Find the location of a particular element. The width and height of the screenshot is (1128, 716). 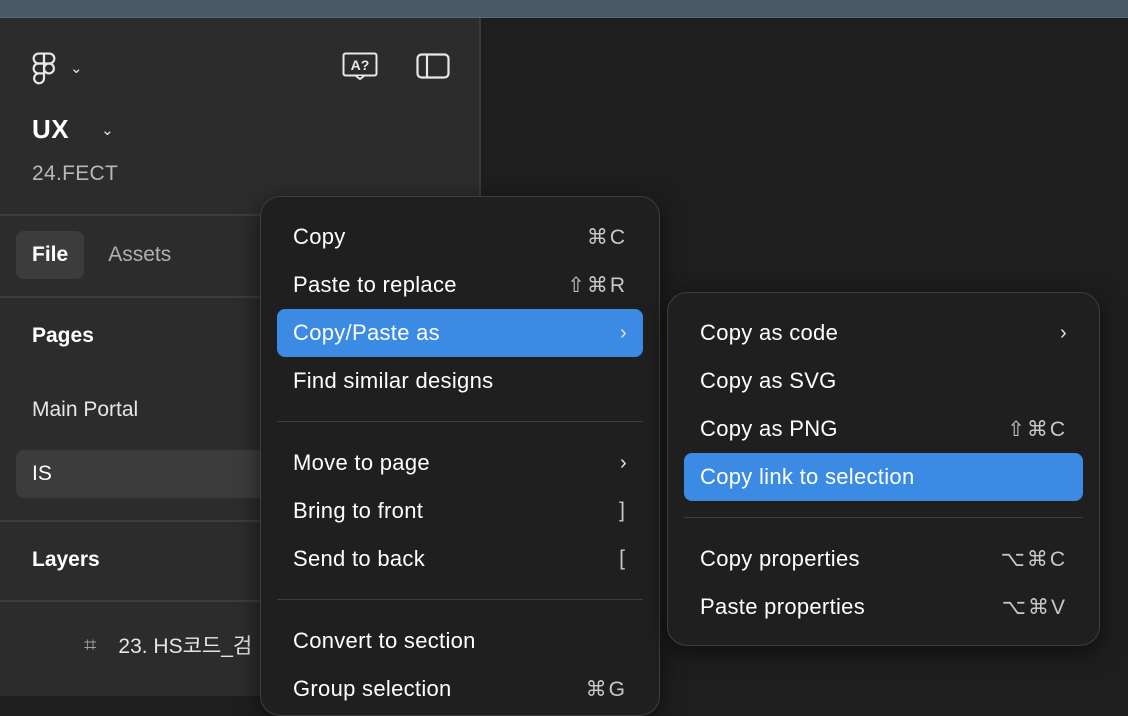

menu-item-copy-as-png: Copy as PNG ⇧⌘C is located at coordinates (883, 429).